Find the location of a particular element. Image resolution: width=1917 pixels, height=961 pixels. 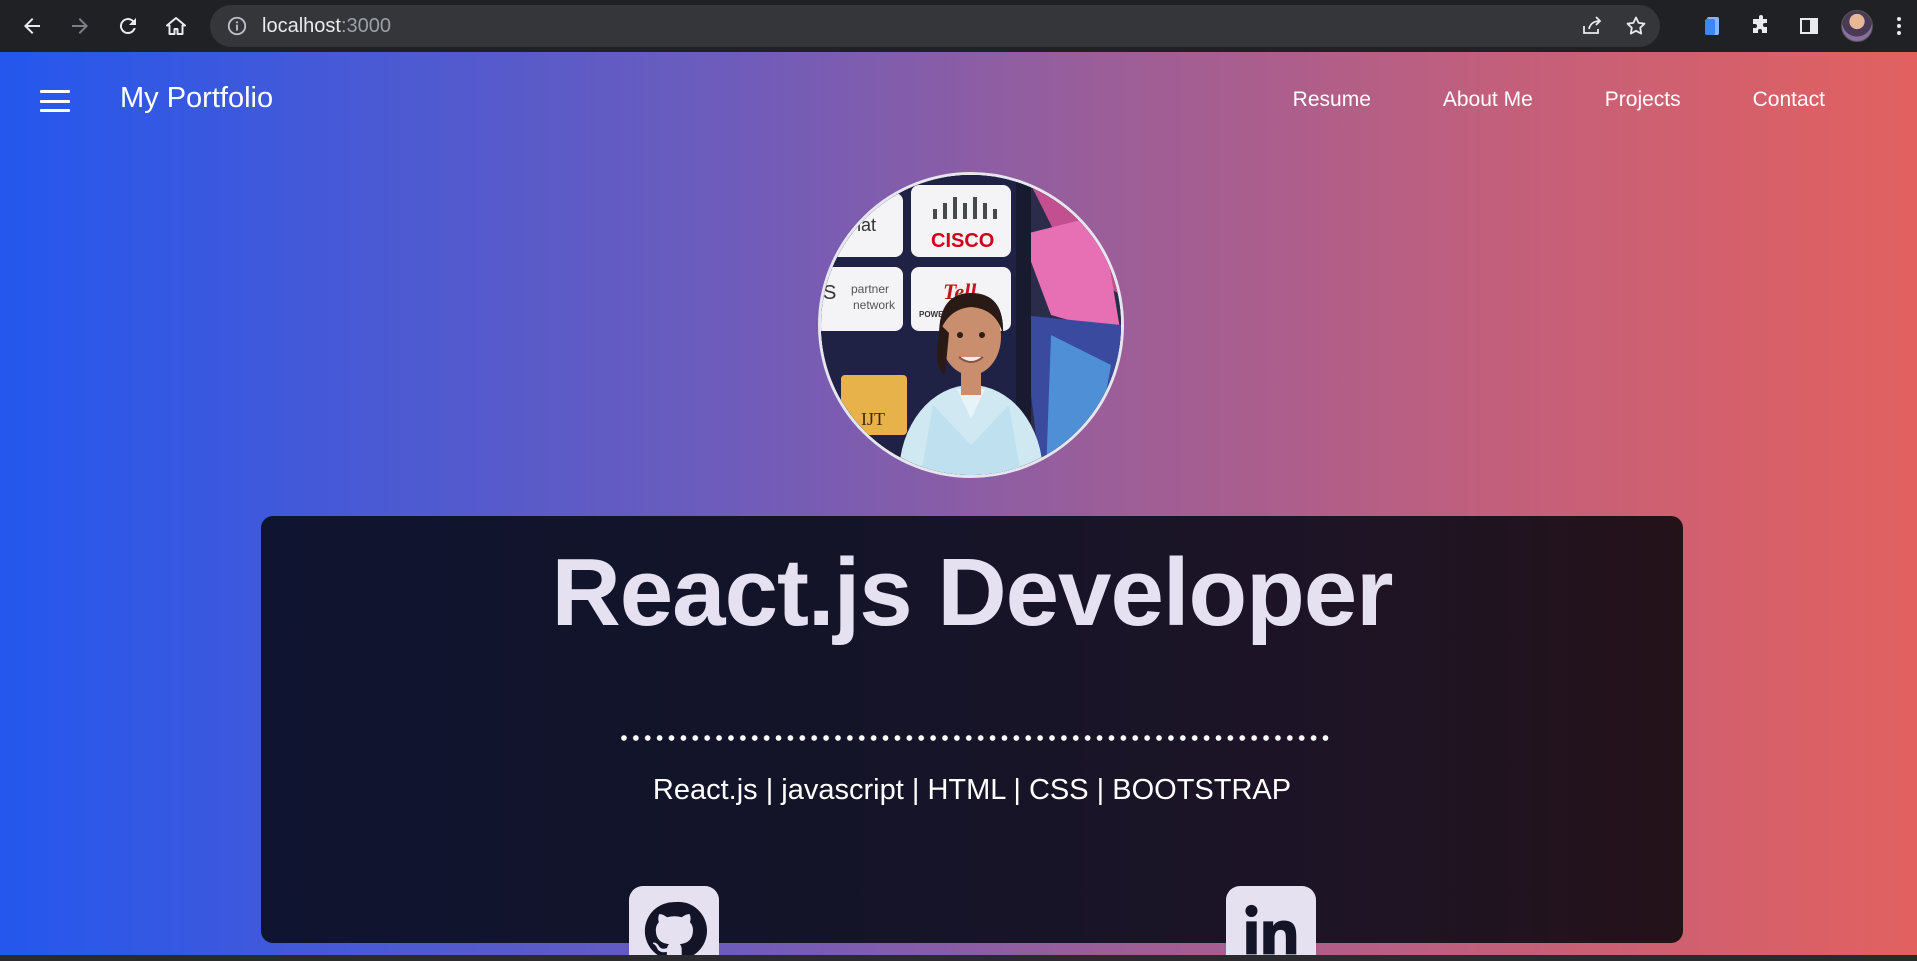

hero-title: React.js Developer is located at coordinates (972, 592).